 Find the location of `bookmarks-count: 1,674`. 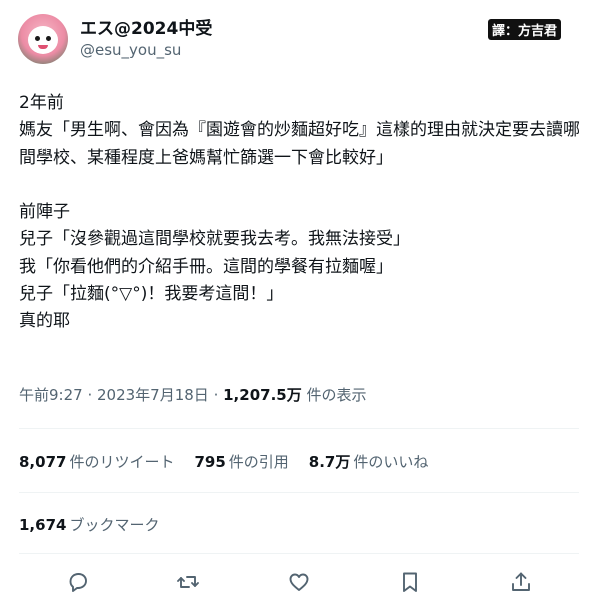

bookmarks-count: 1,674 is located at coordinates (43, 525).